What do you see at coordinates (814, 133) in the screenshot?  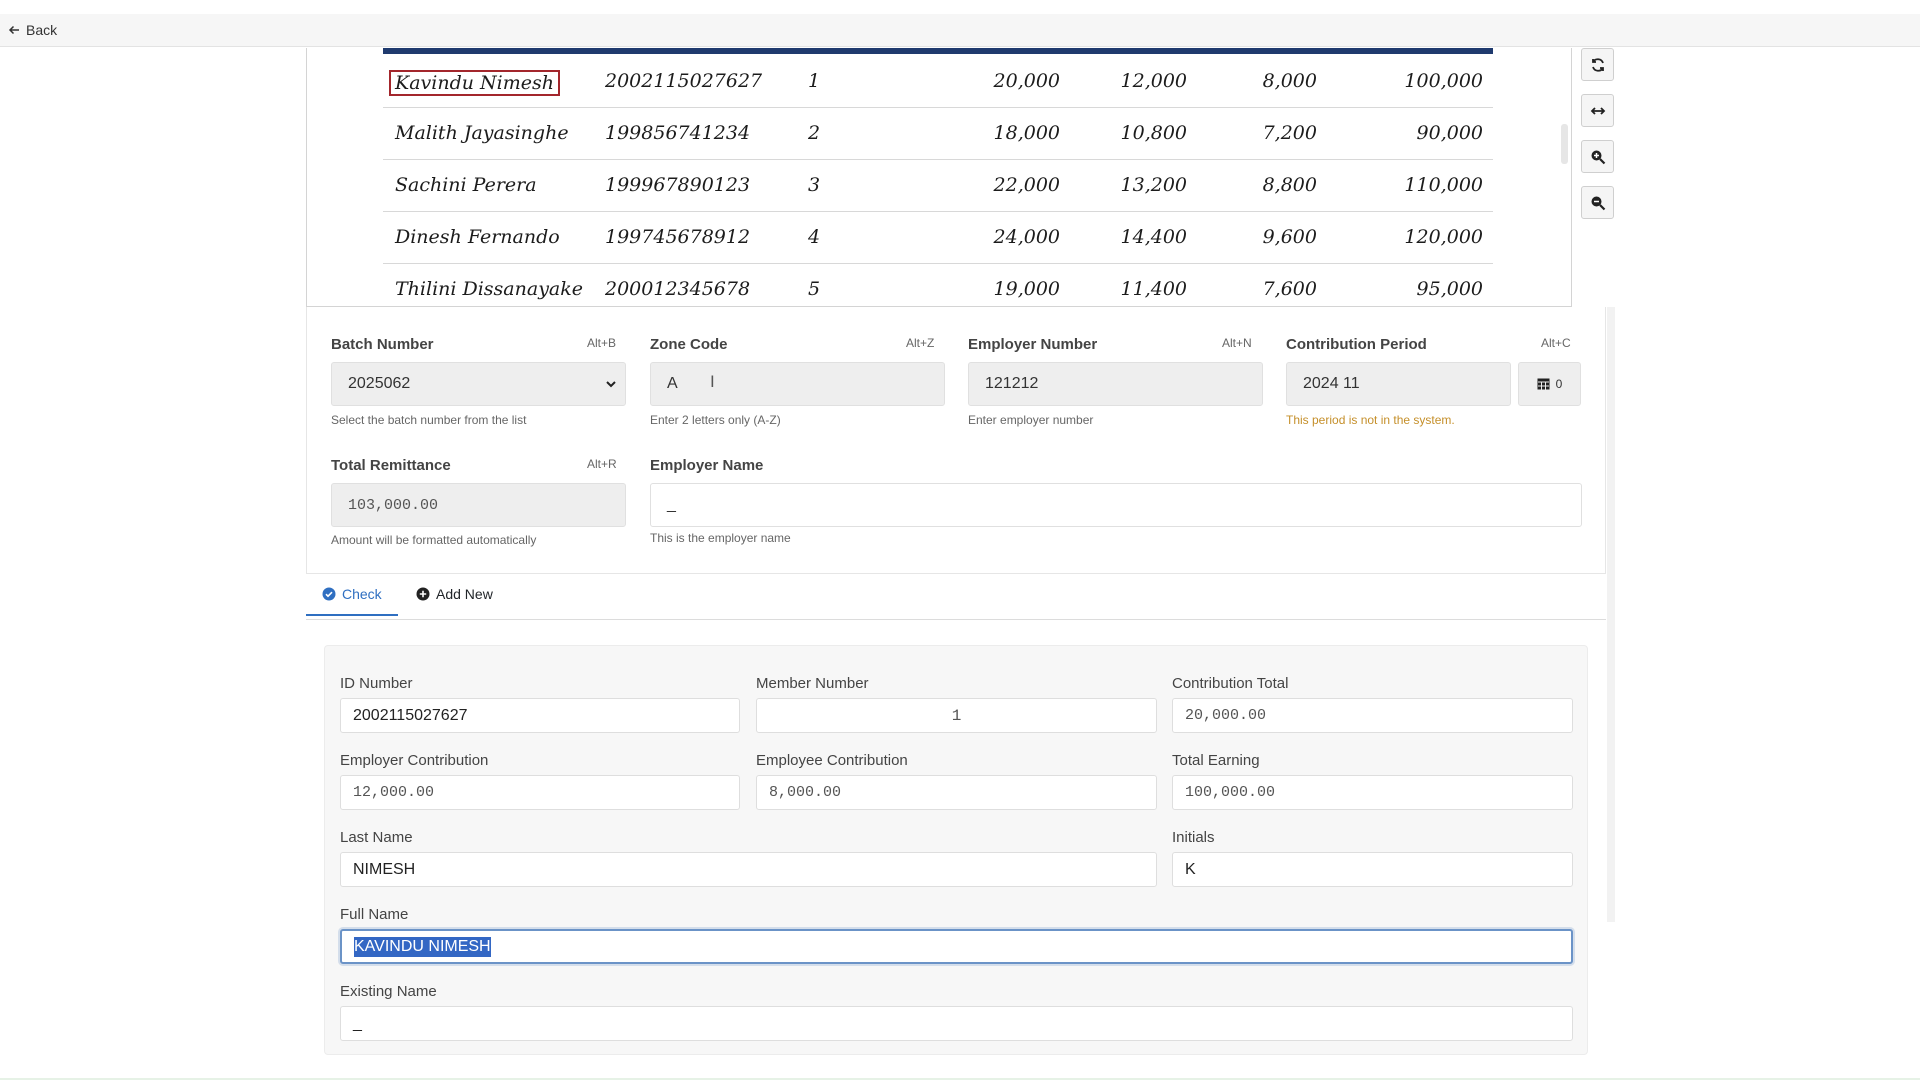 I see `scan-member-no: 2` at bounding box center [814, 133].